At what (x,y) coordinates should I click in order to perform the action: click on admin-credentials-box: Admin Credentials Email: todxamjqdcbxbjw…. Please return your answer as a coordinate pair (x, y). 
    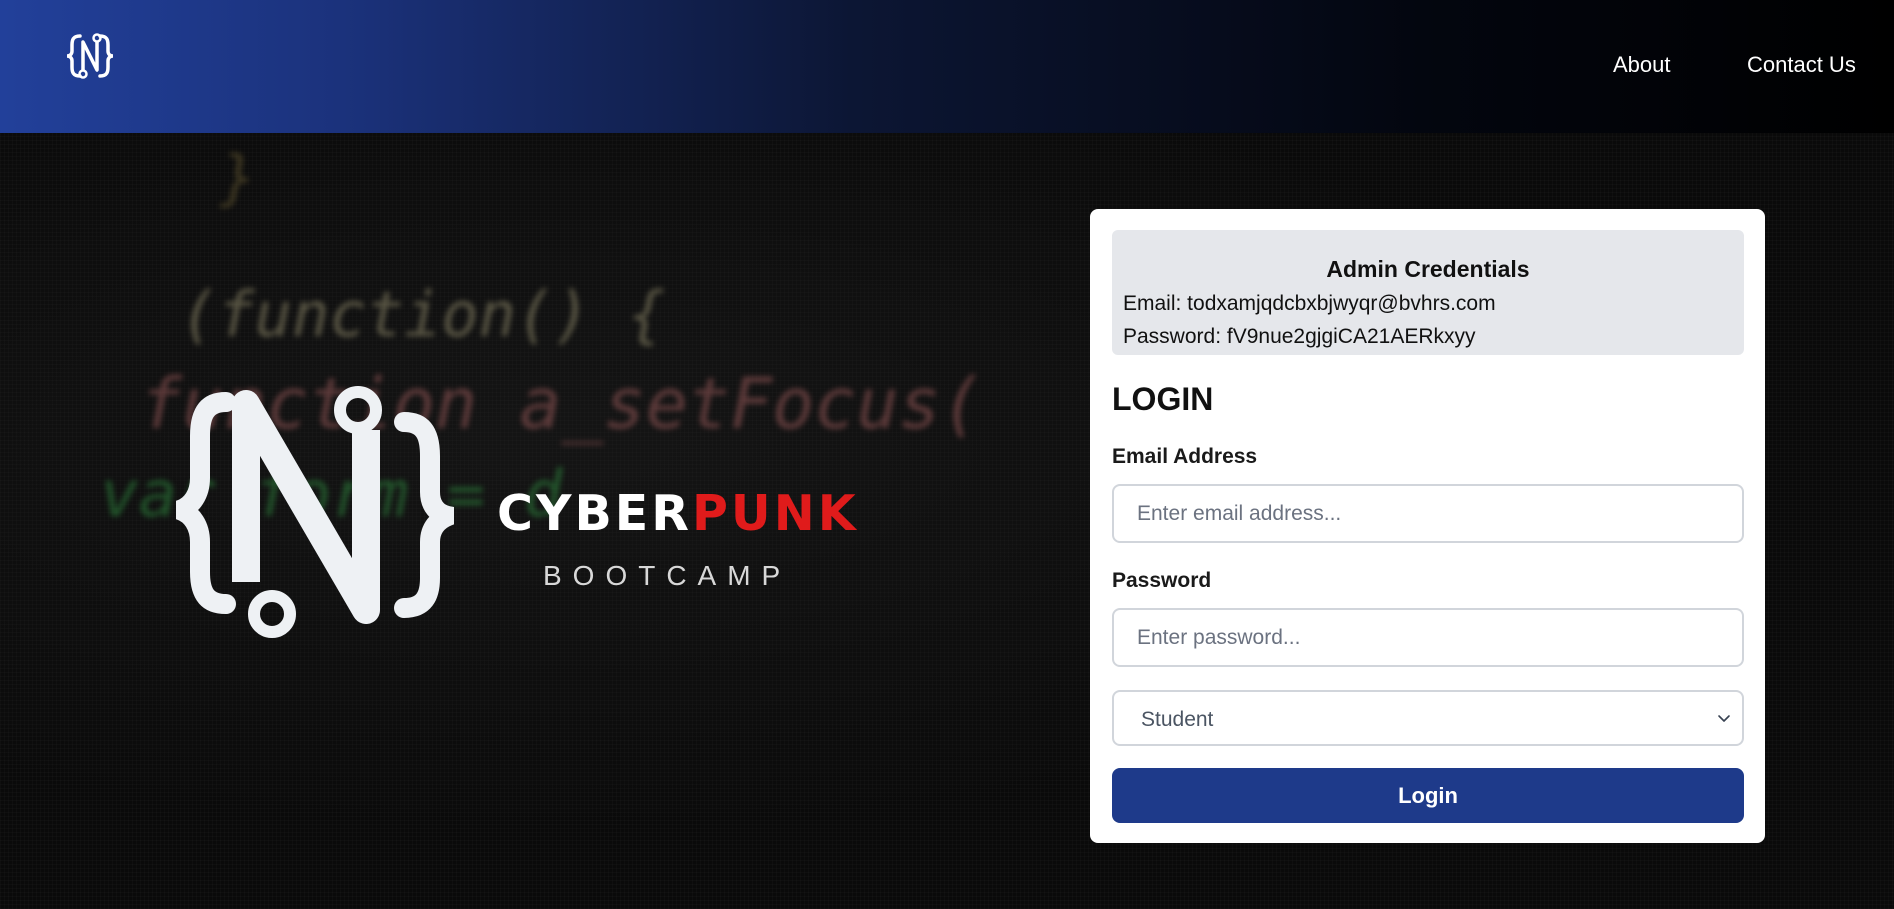
    Looking at the image, I should click on (1428, 292).